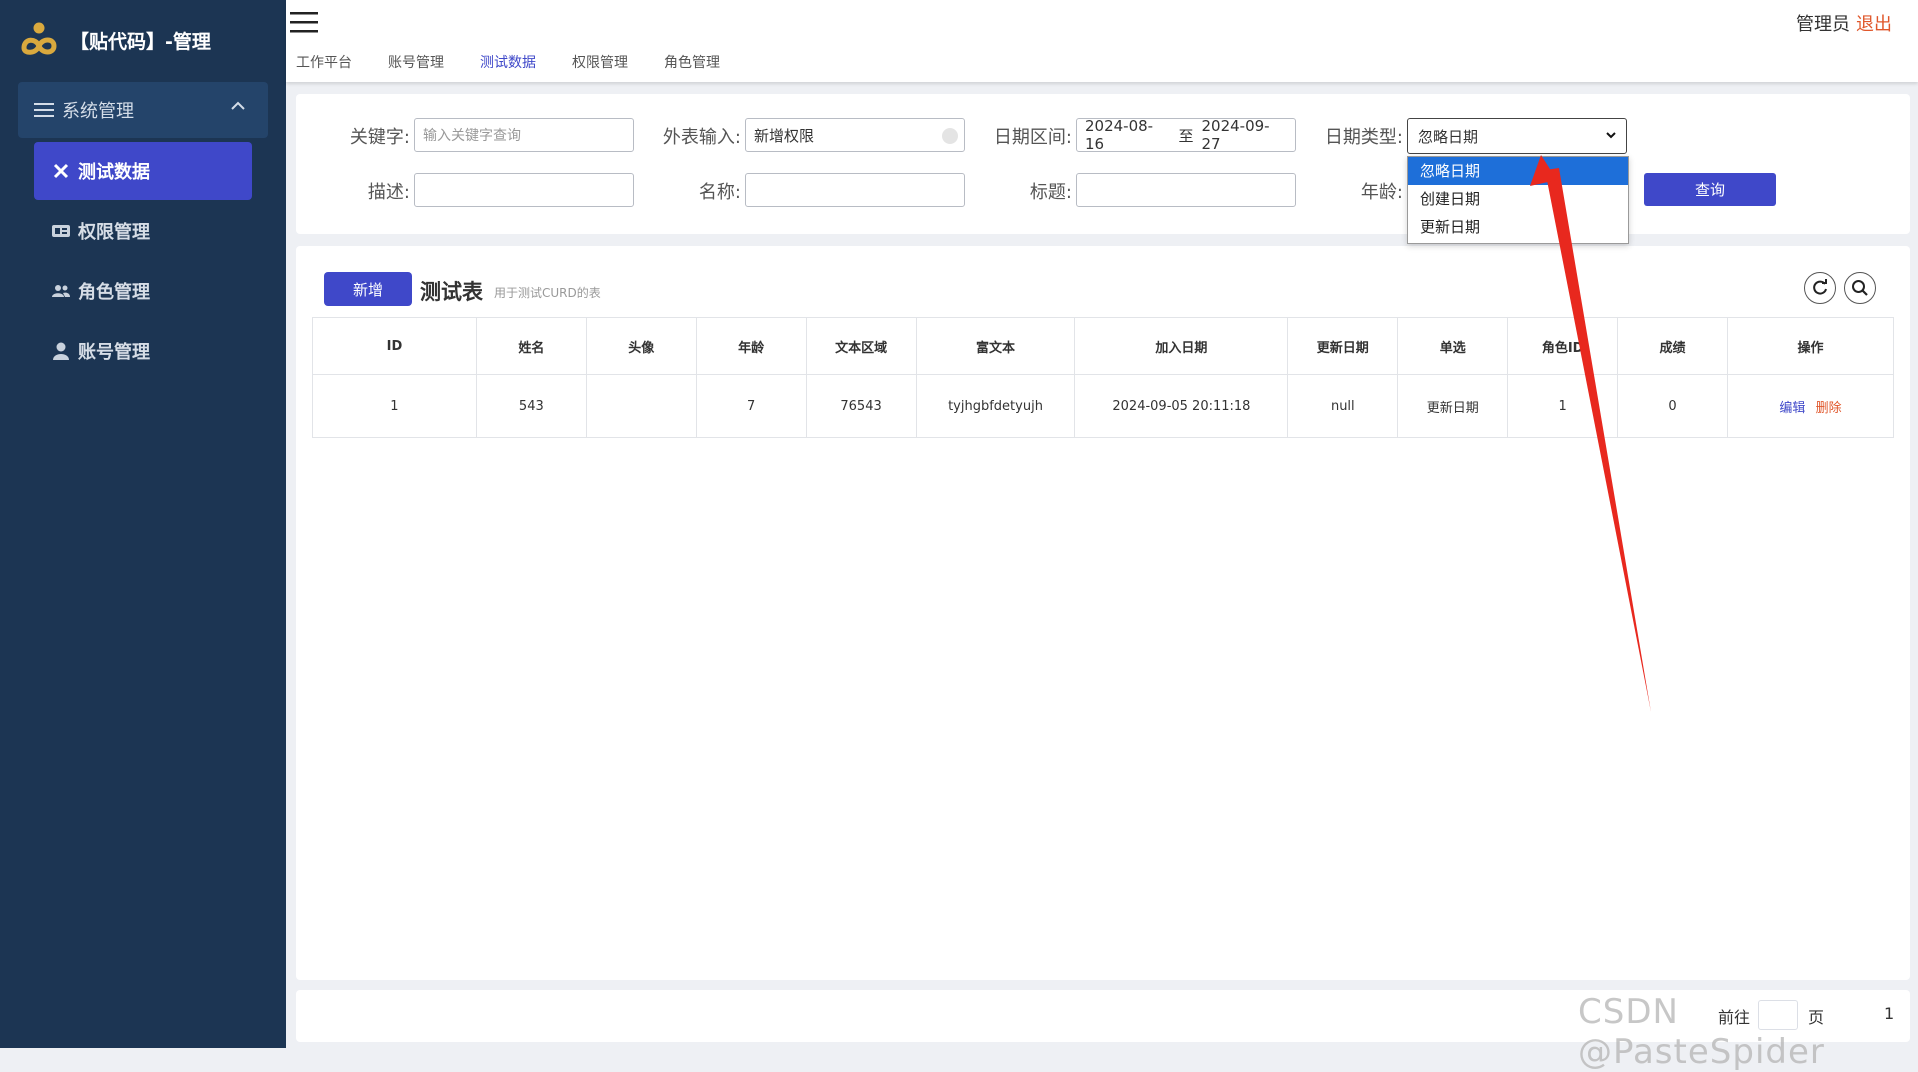 This screenshot has height=1072, width=1918. What do you see at coordinates (61, 291) in the screenshot?
I see `users-icon` at bounding box center [61, 291].